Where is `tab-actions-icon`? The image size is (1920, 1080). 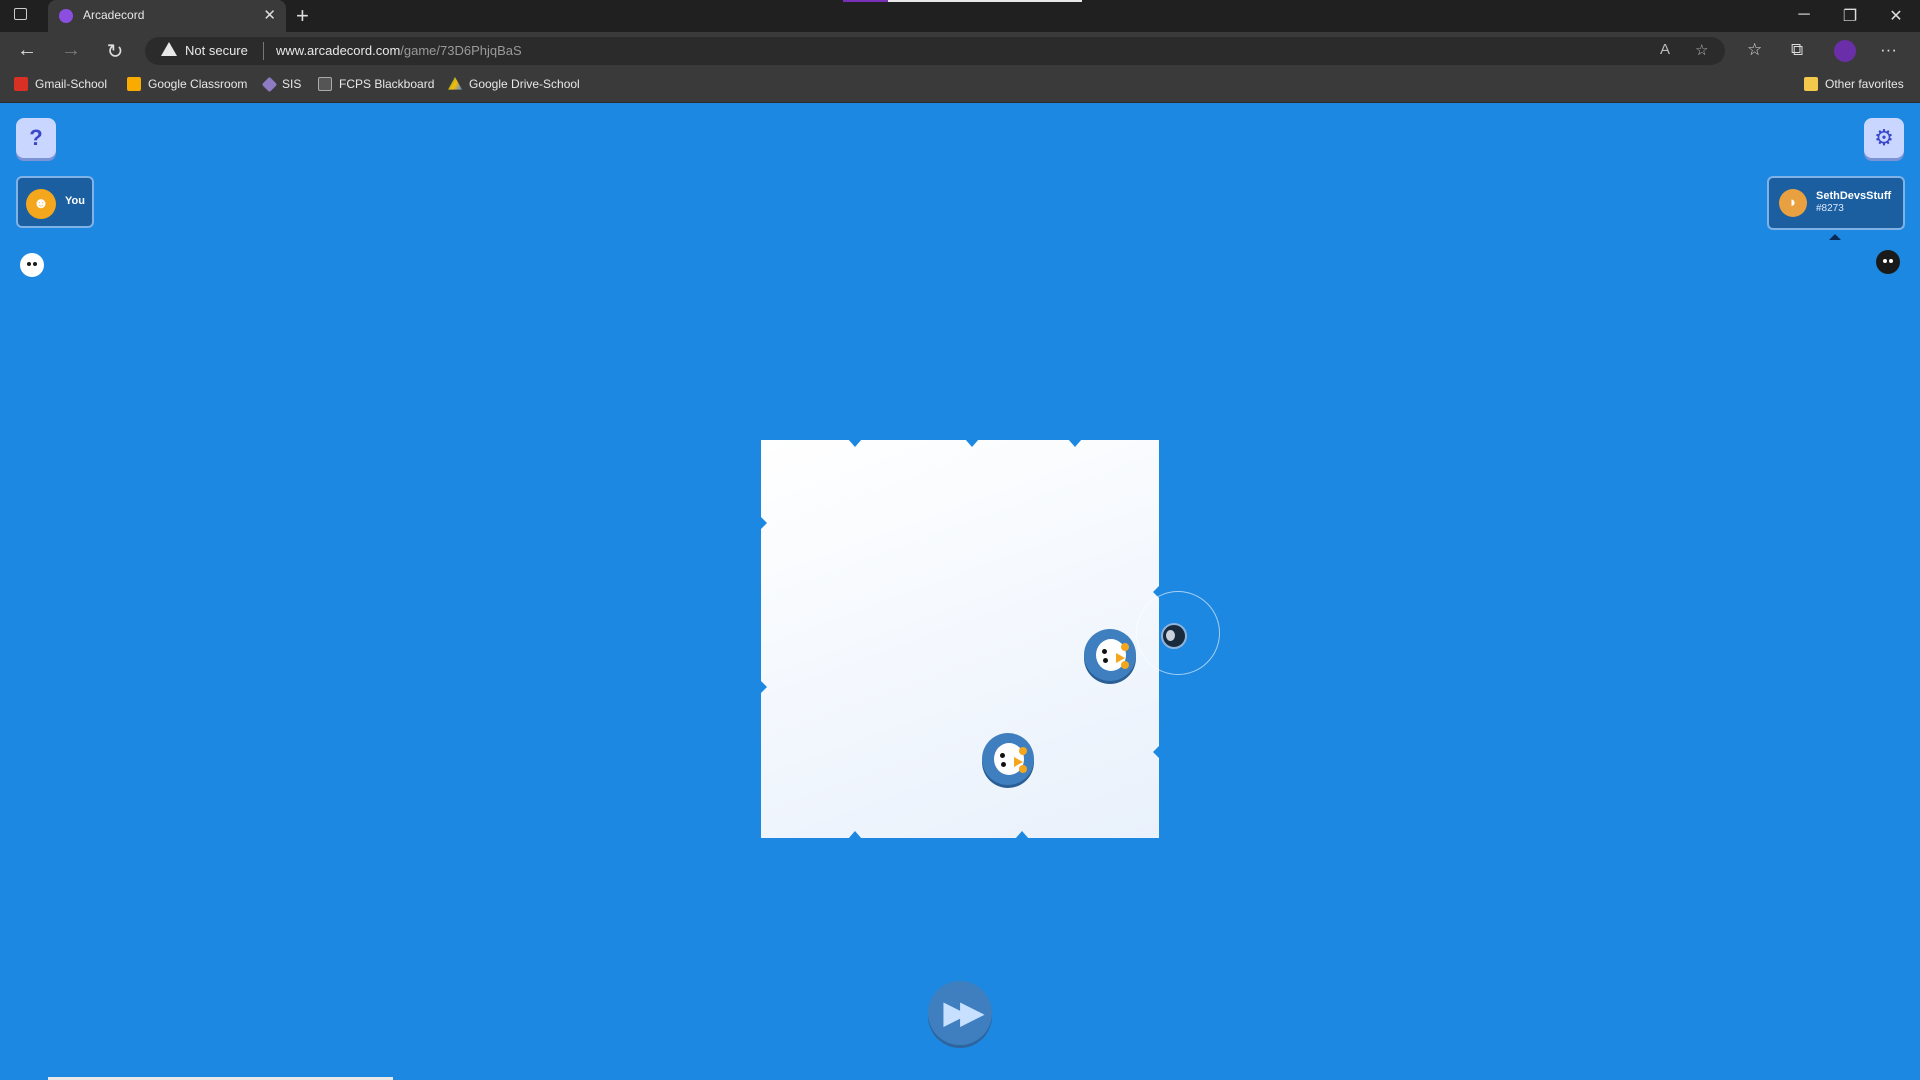
tab-actions-icon is located at coordinates (20, 14).